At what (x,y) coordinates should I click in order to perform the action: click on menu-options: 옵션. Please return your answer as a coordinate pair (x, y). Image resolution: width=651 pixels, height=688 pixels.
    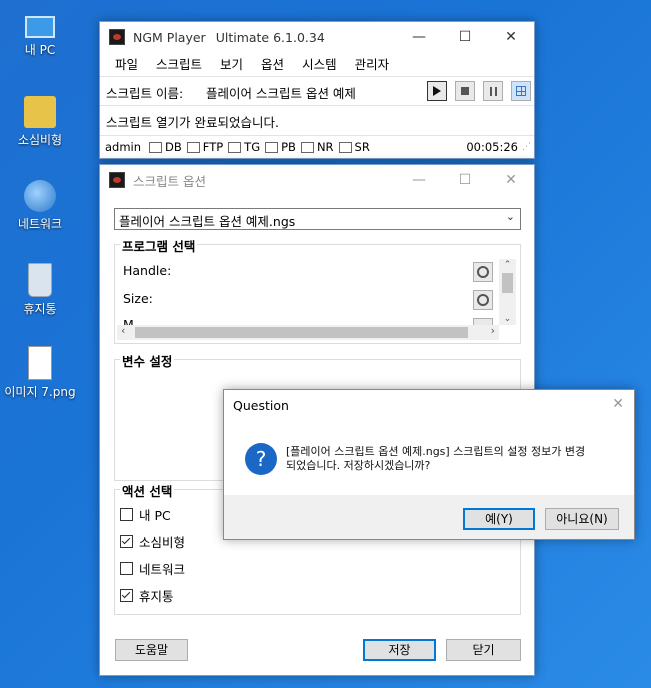
    Looking at the image, I should click on (272, 63).